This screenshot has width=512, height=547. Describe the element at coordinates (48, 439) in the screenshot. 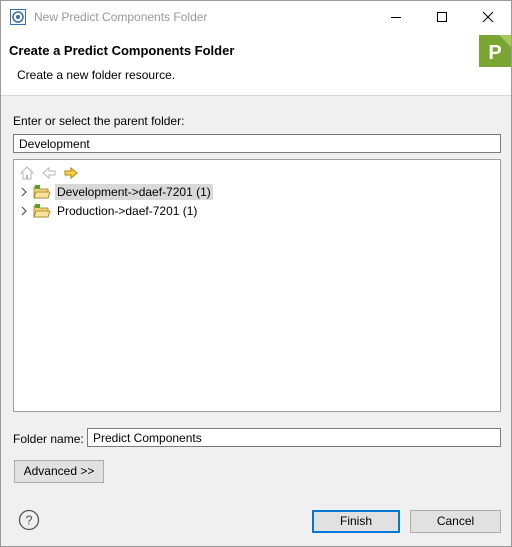

I see `folder-name-label: Folder name:` at that location.